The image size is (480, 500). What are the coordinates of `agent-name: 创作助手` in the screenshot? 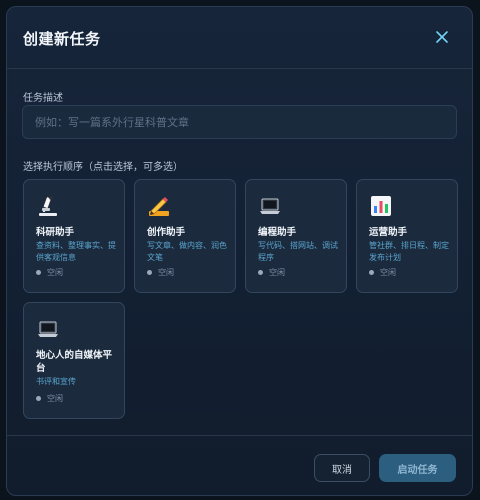 It's located at (166, 232).